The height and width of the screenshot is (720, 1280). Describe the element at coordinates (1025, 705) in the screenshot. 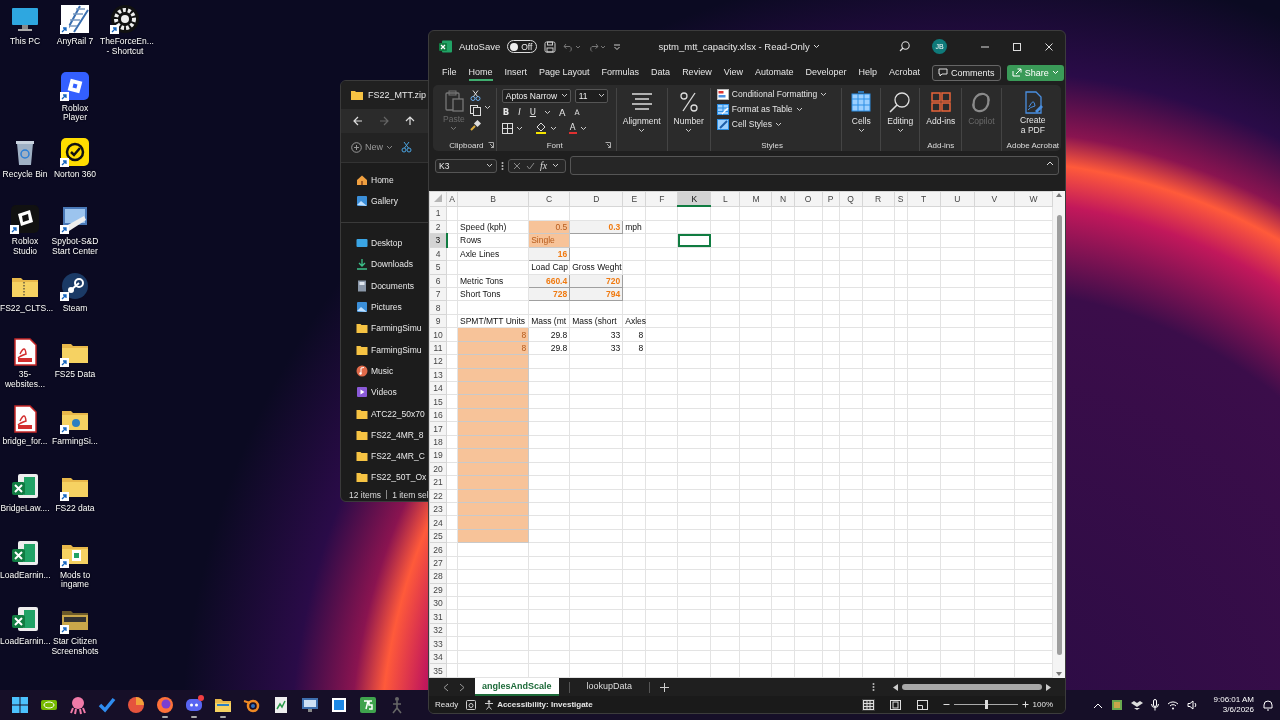

I see `zoom-in-icon` at that location.